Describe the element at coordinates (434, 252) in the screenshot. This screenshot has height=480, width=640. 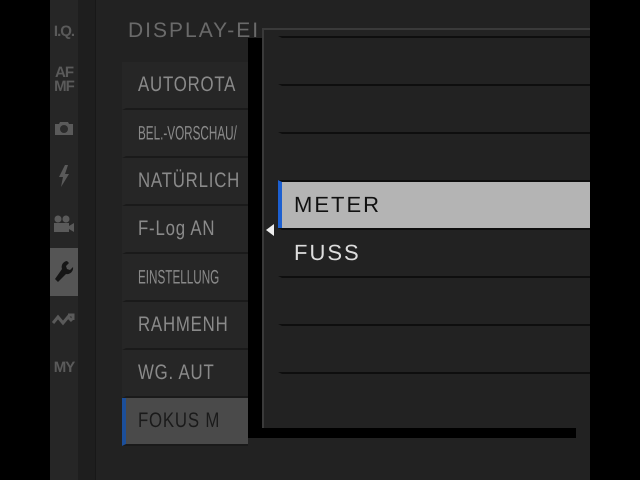
I see `option-item: FUSS` at that location.